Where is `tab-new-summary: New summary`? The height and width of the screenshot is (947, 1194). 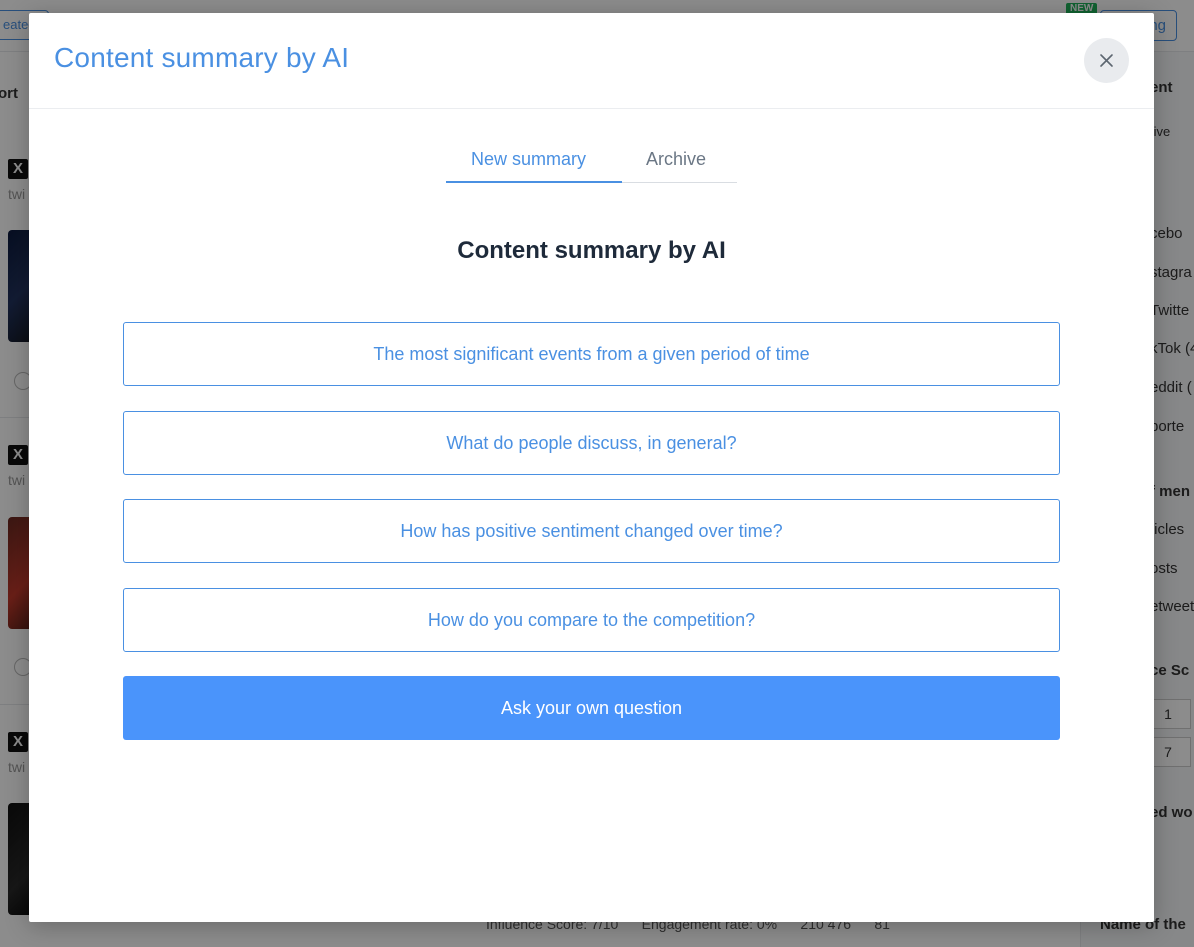 tab-new-summary: New summary is located at coordinates (528, 159).